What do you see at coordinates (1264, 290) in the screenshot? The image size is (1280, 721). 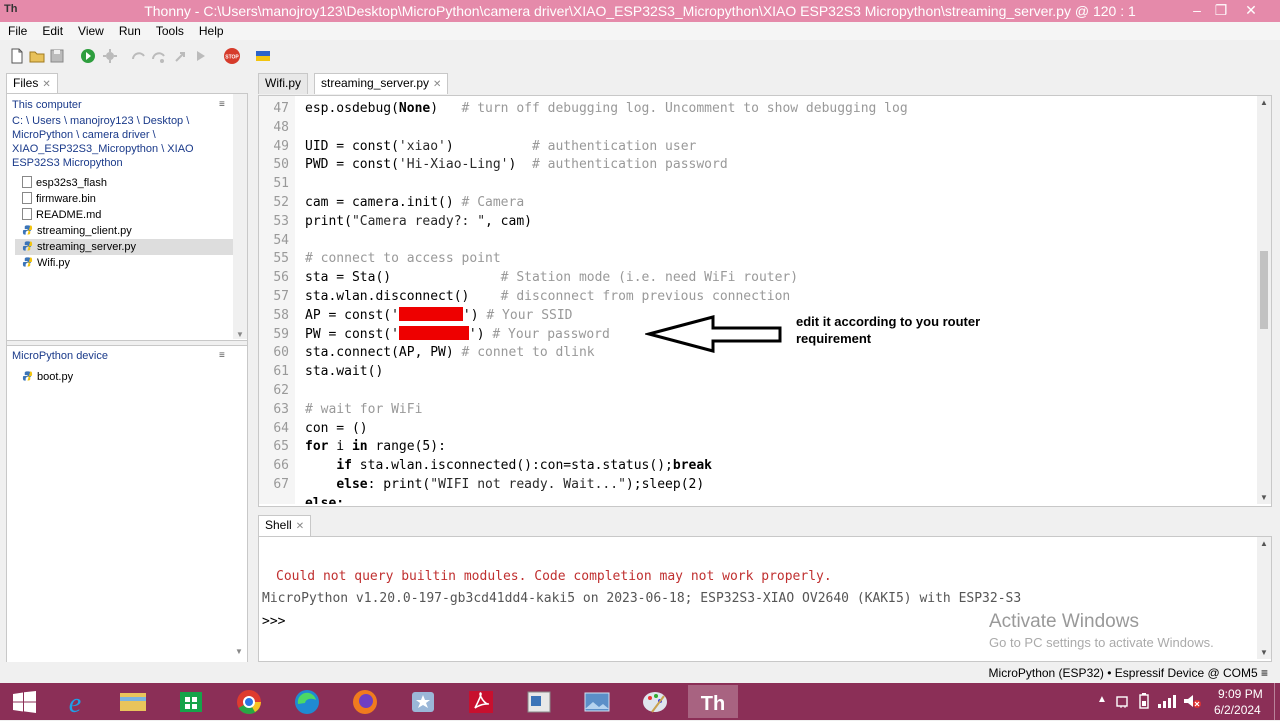 I see `scrollbar-thumb` at bounding box center [1264, 290].